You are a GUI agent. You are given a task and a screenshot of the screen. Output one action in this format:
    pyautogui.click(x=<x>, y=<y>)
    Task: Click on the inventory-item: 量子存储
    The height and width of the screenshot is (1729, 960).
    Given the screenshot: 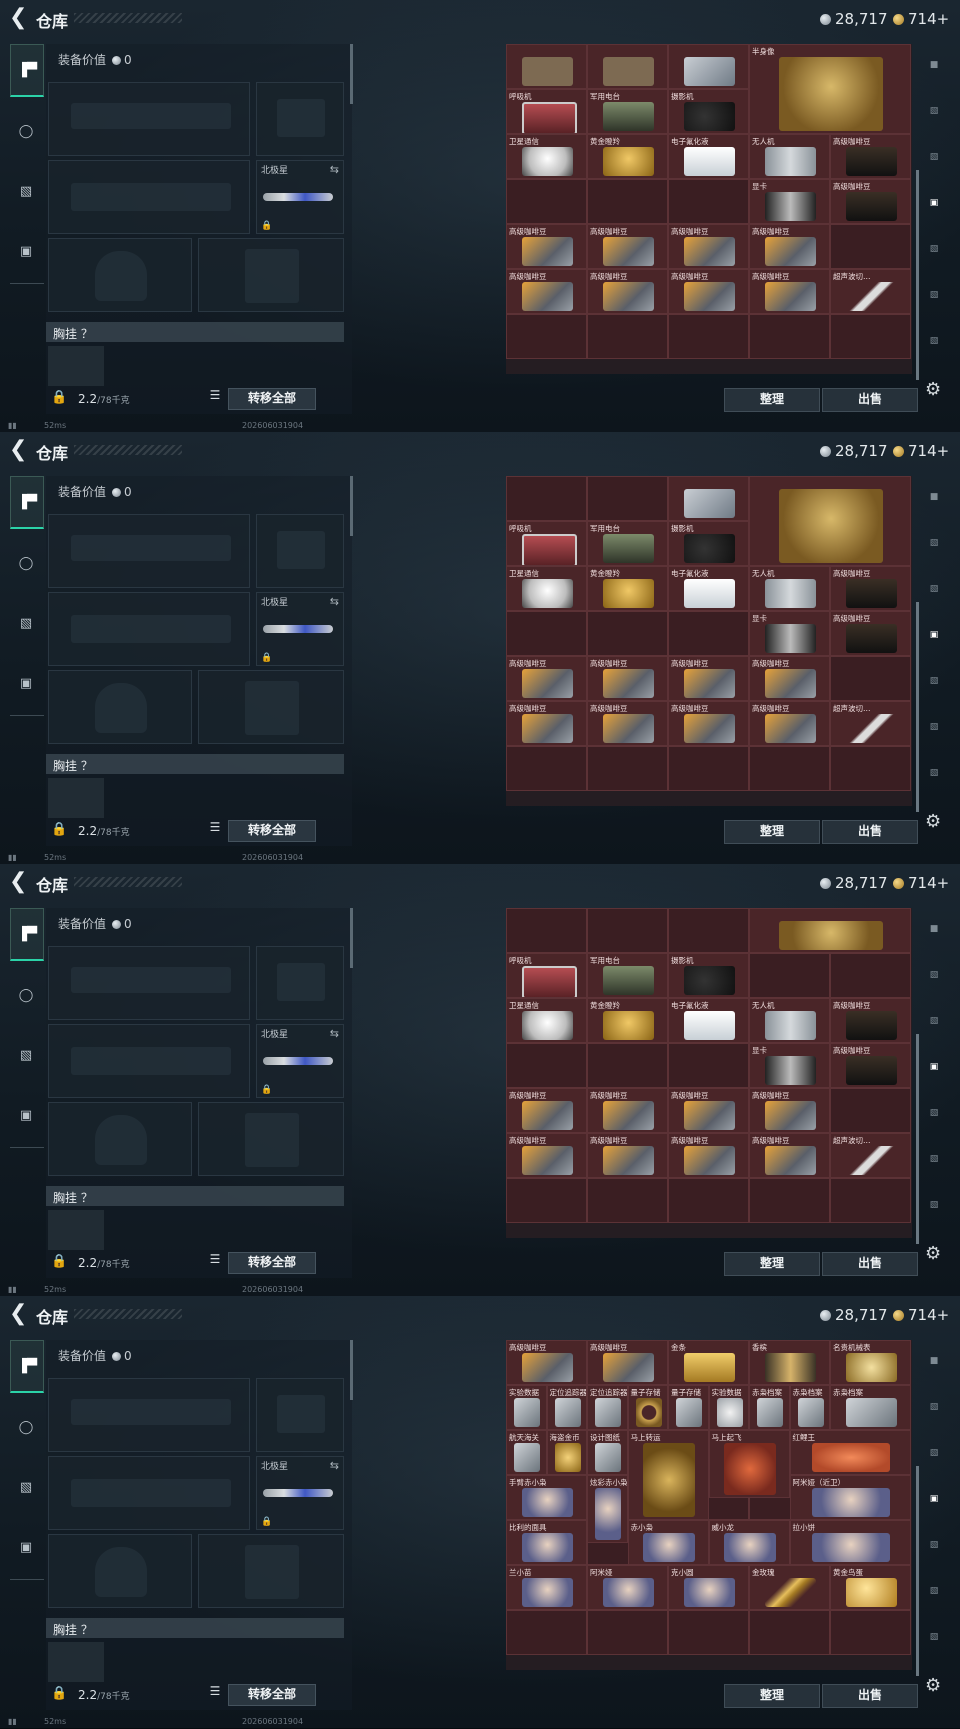 What is the action you would take?
    pyautogui.click(x=688, y=1407)
    